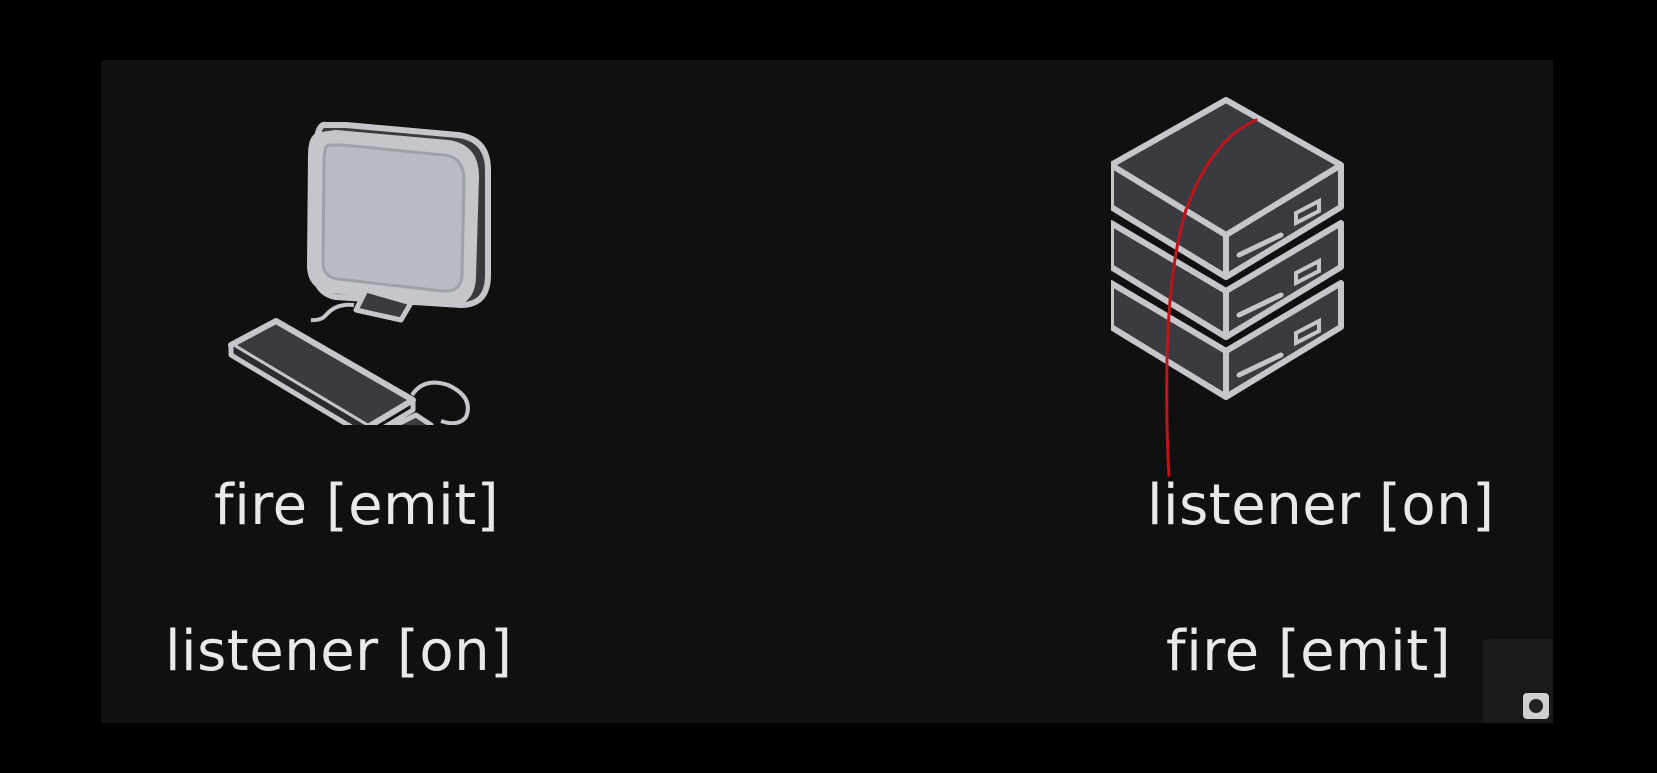  Describe the element at coordinates (1321, 505) in the screenshot. I see `server-listener-label: listener [on]` at that location.